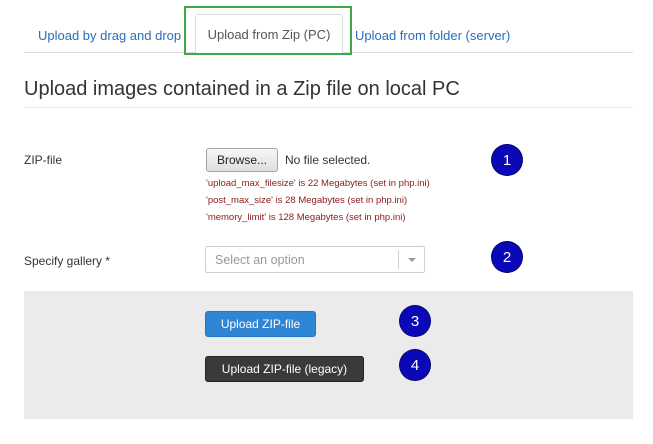  What do you see at coordinates (109, 35) in the screenshot?
I see `tab-drag-and-drop: Upload by drag and drop` at bounding box center [109, 35].